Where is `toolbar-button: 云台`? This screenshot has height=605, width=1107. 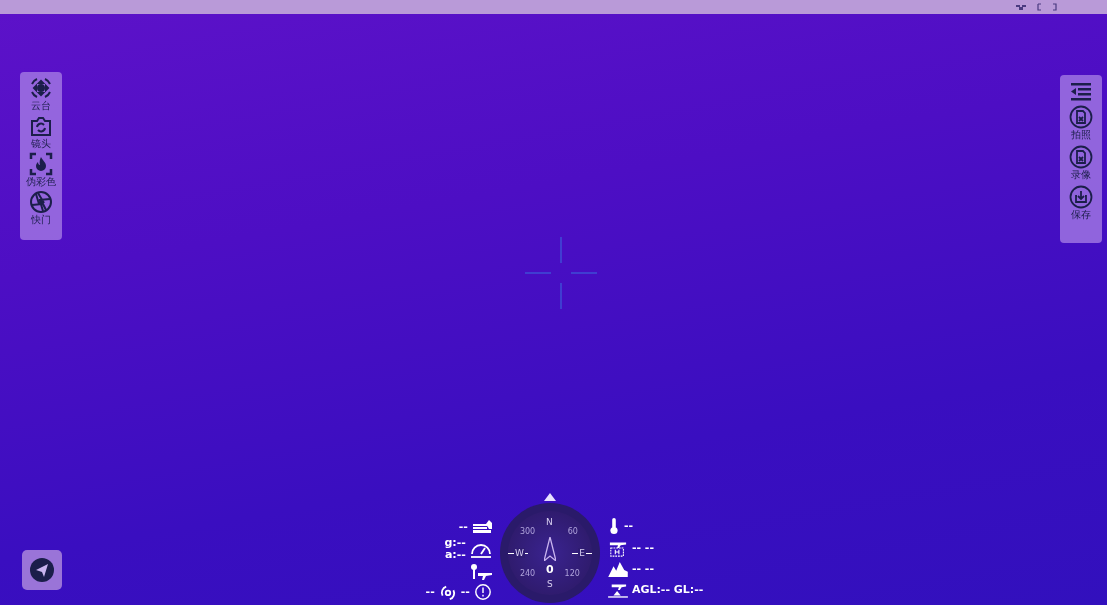 toolbar-button: 云台 is located at coordinates (41, 94).